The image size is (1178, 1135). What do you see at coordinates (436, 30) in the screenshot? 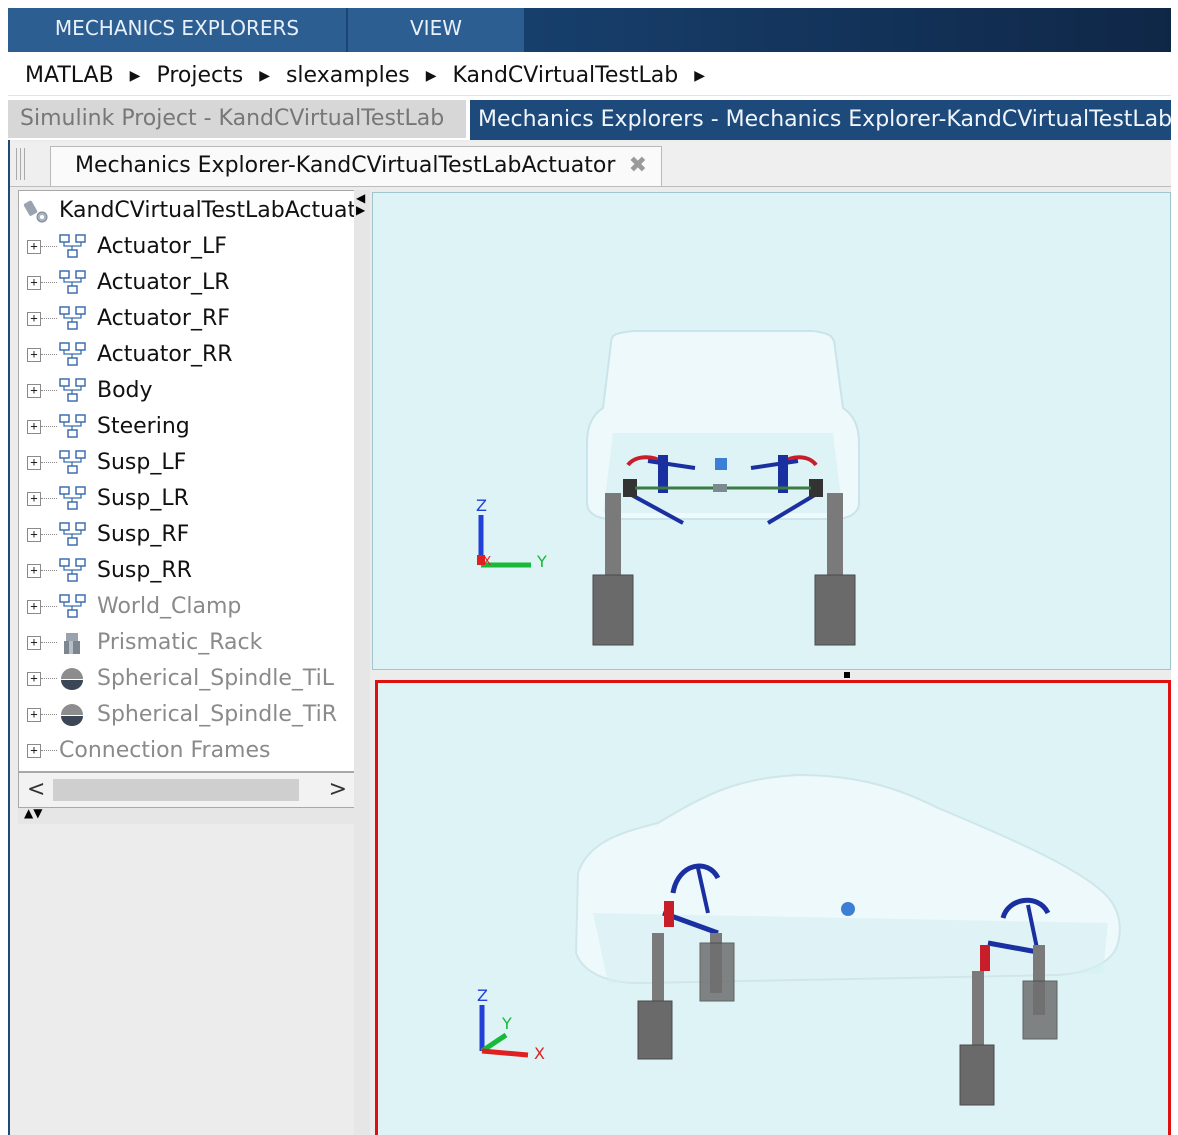
I see `tab-view: VIEW` at bounding box center [436, 30].